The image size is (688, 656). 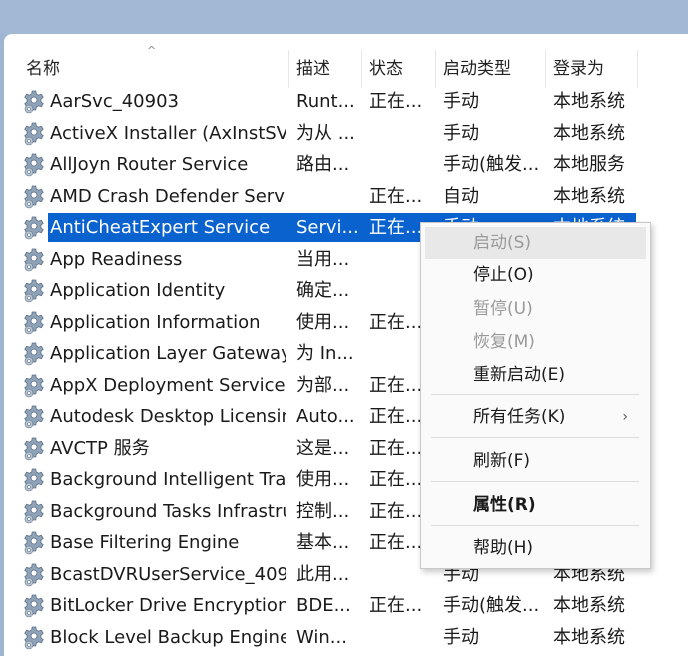 I want to click on list-header: ^ 名称 描述 状态 启动类型 登录为, so click(x=346, y=61).